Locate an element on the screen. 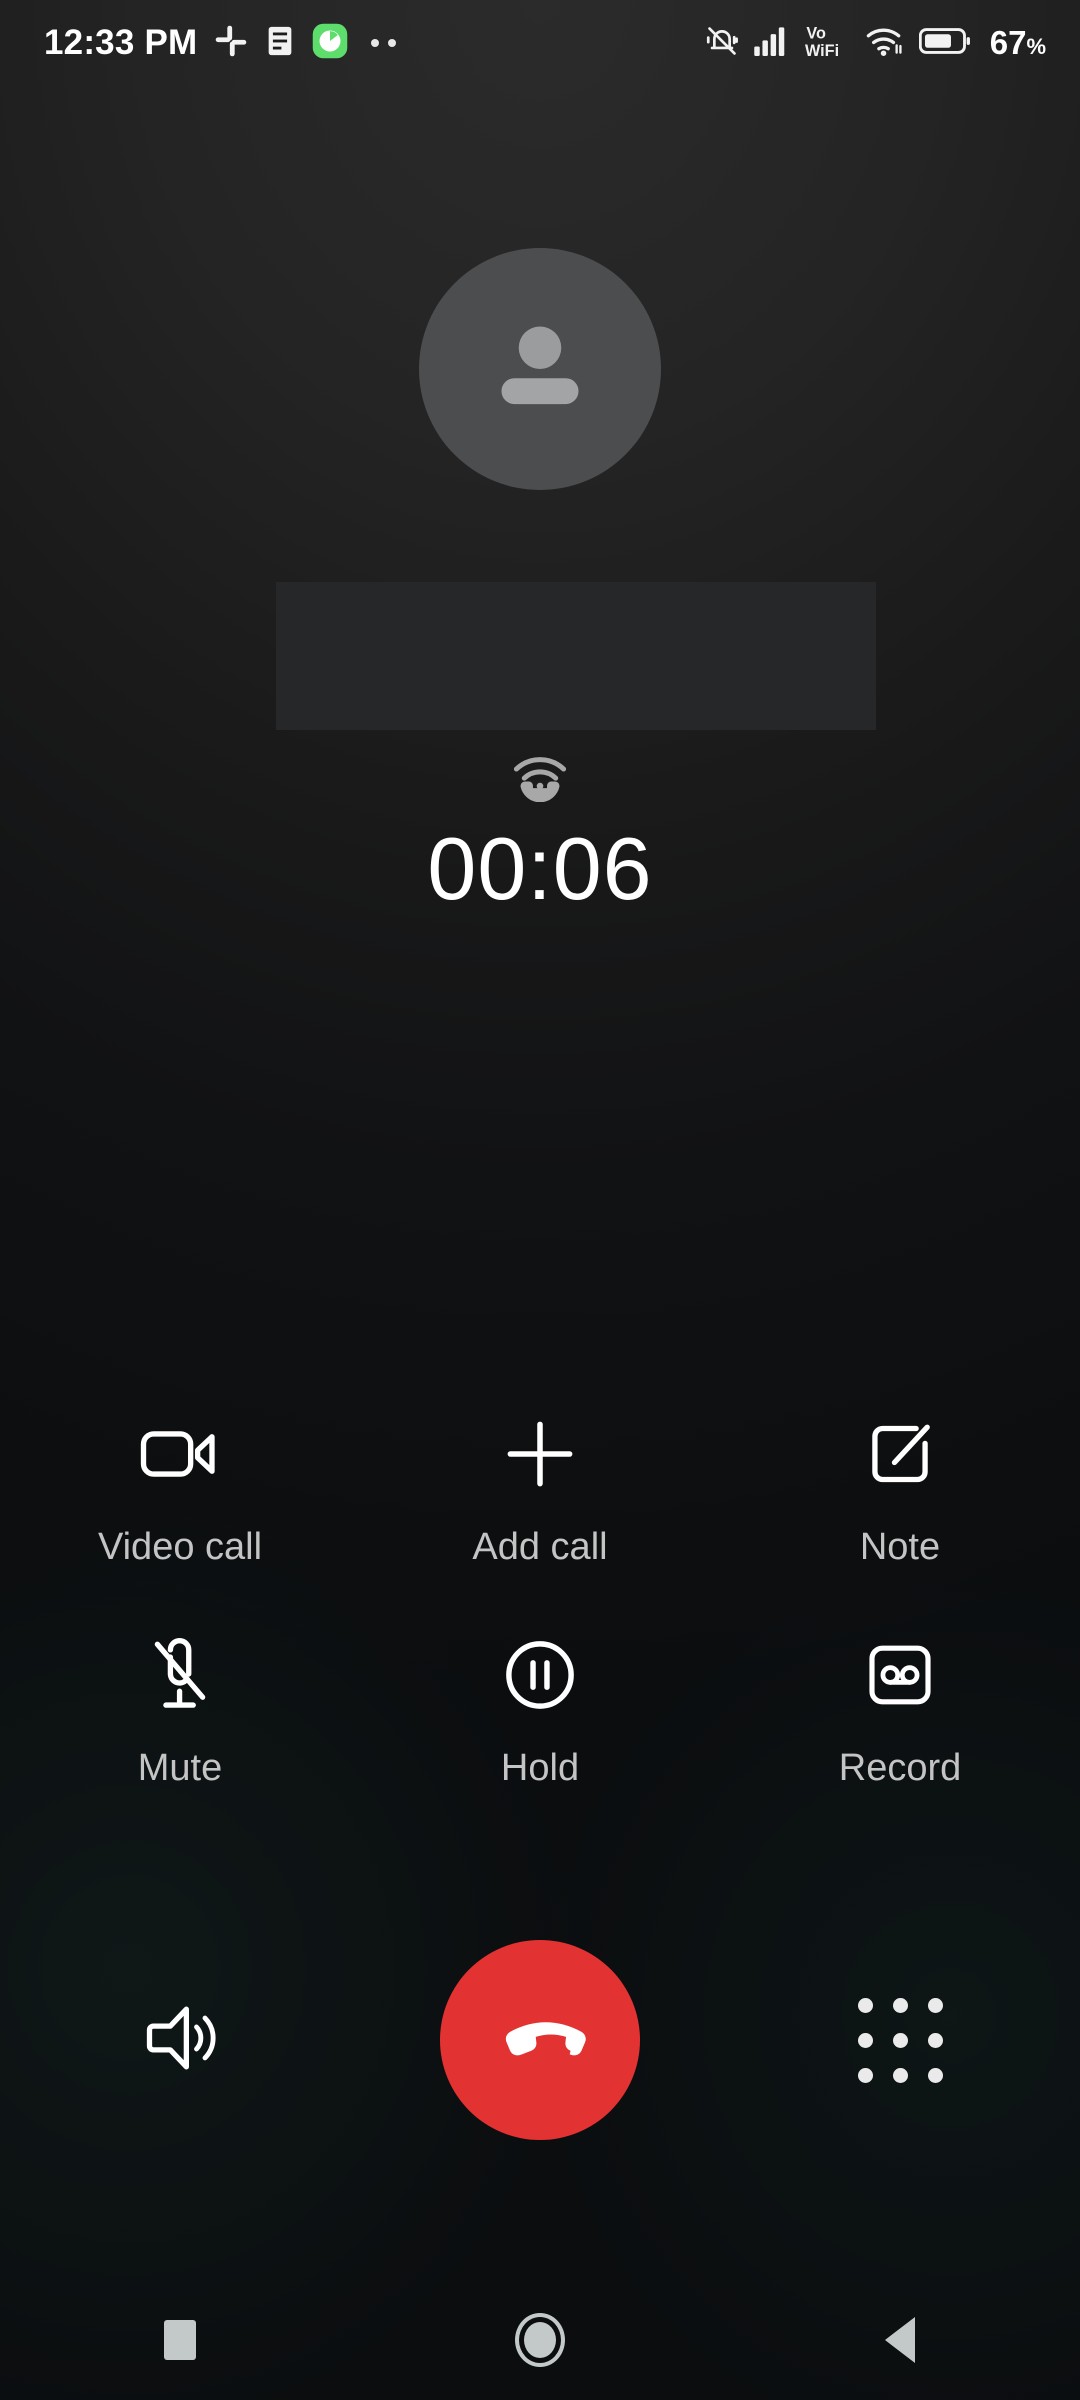 The height and width of the screenshot is (2400, 1080). battery-percentage: 67% is located at coordinates (1018, 43).